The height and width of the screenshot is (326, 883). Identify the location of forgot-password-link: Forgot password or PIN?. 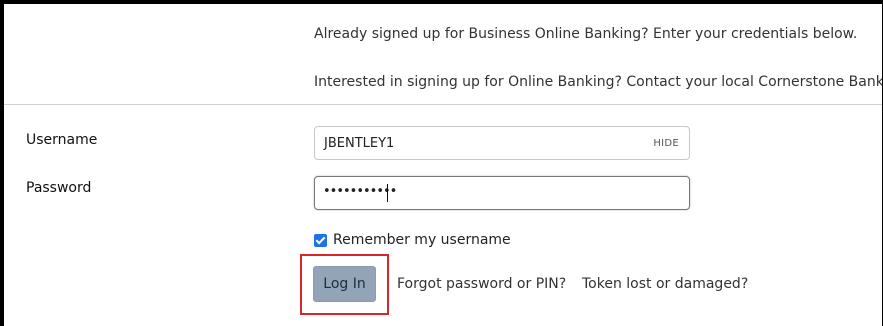
(481, 284).